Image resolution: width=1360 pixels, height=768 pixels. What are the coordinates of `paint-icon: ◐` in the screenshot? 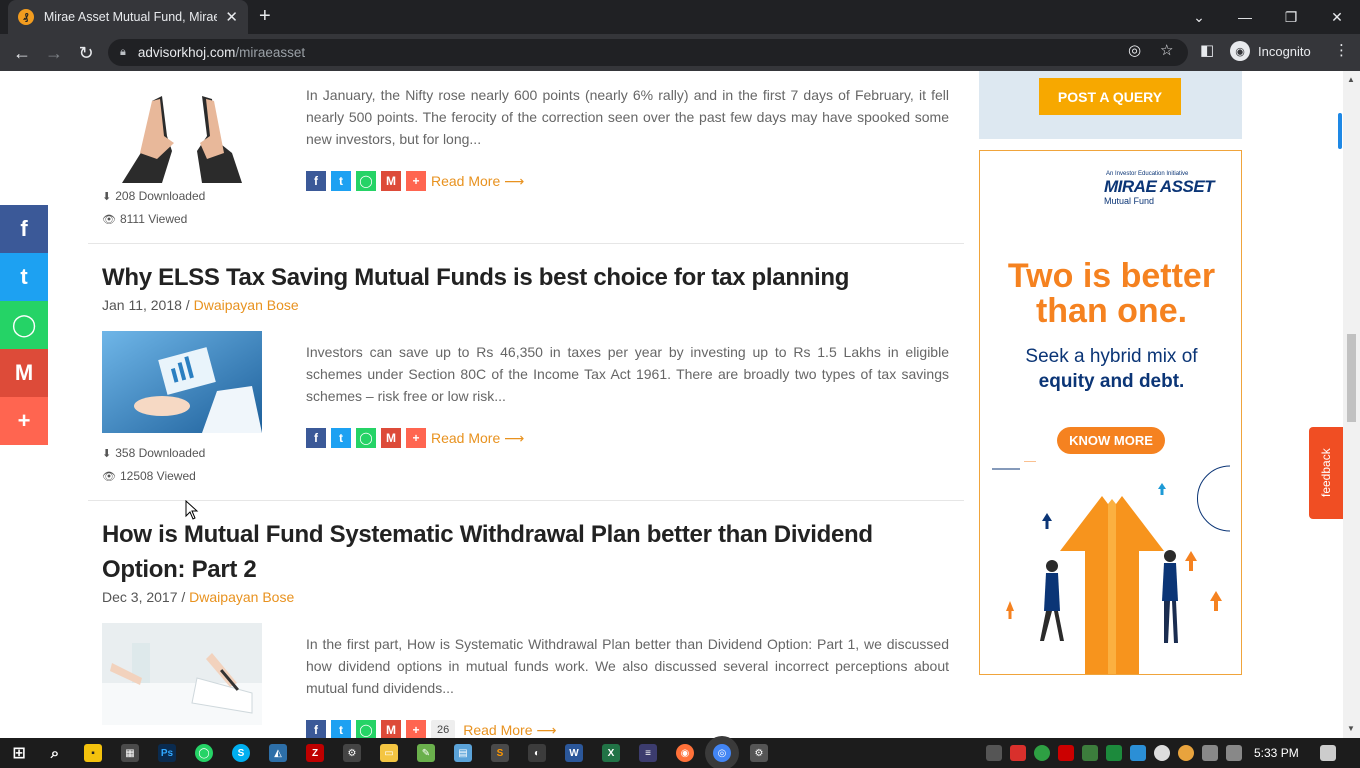 It's located at (537, 753).